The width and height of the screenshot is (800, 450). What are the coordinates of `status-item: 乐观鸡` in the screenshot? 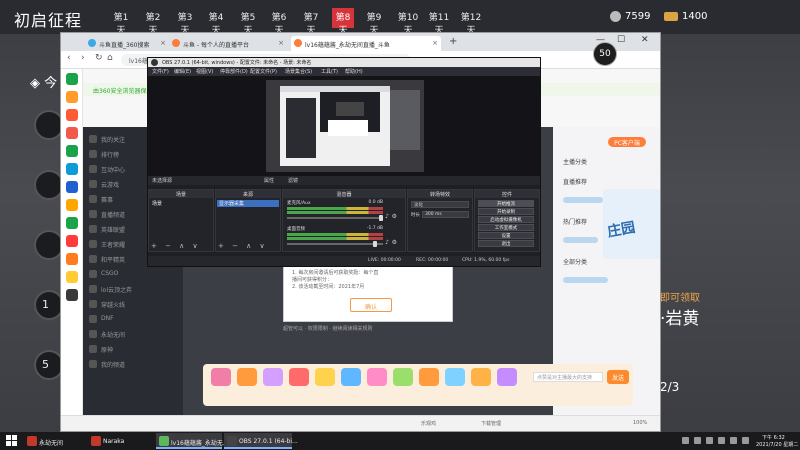 It's located at (428, 423).